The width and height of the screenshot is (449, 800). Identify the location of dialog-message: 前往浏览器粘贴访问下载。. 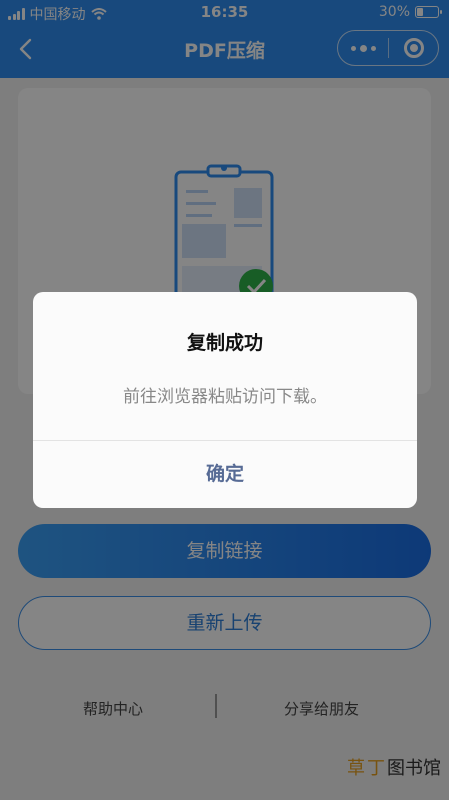
(225, 397).